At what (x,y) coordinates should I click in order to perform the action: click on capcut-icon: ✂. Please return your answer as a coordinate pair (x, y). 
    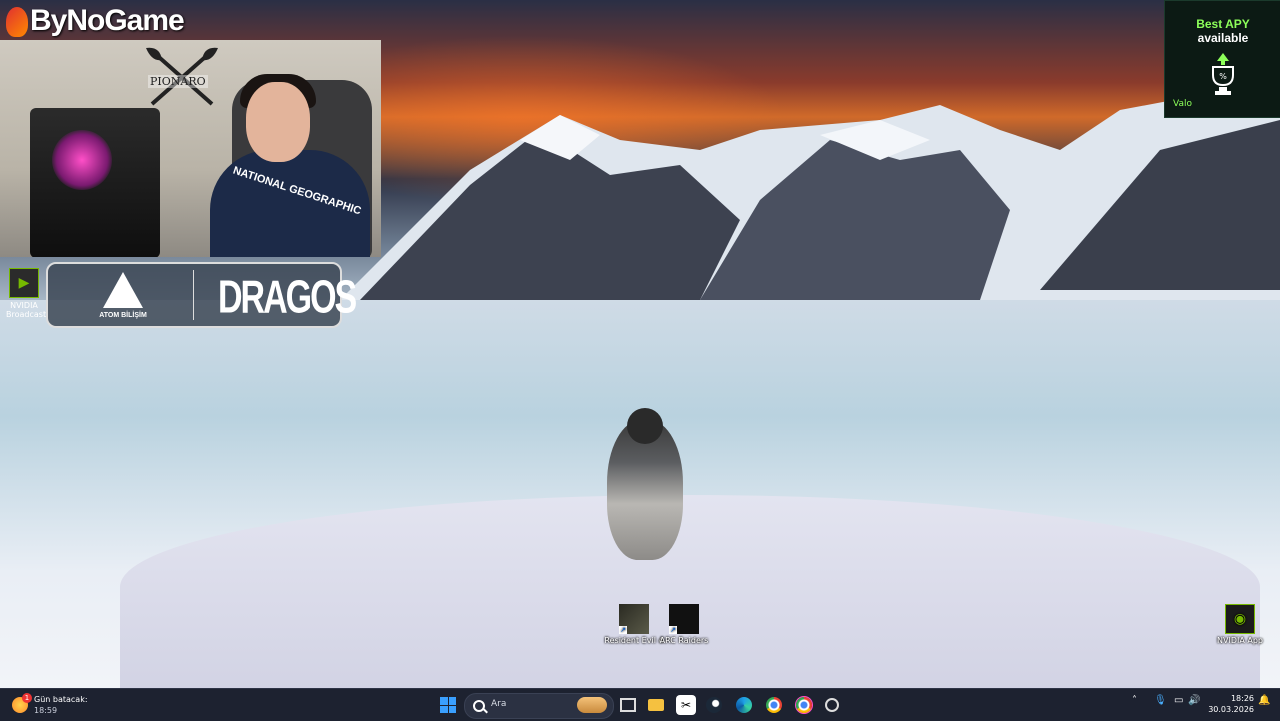
    Looking at the image, I should click on (686, 705).